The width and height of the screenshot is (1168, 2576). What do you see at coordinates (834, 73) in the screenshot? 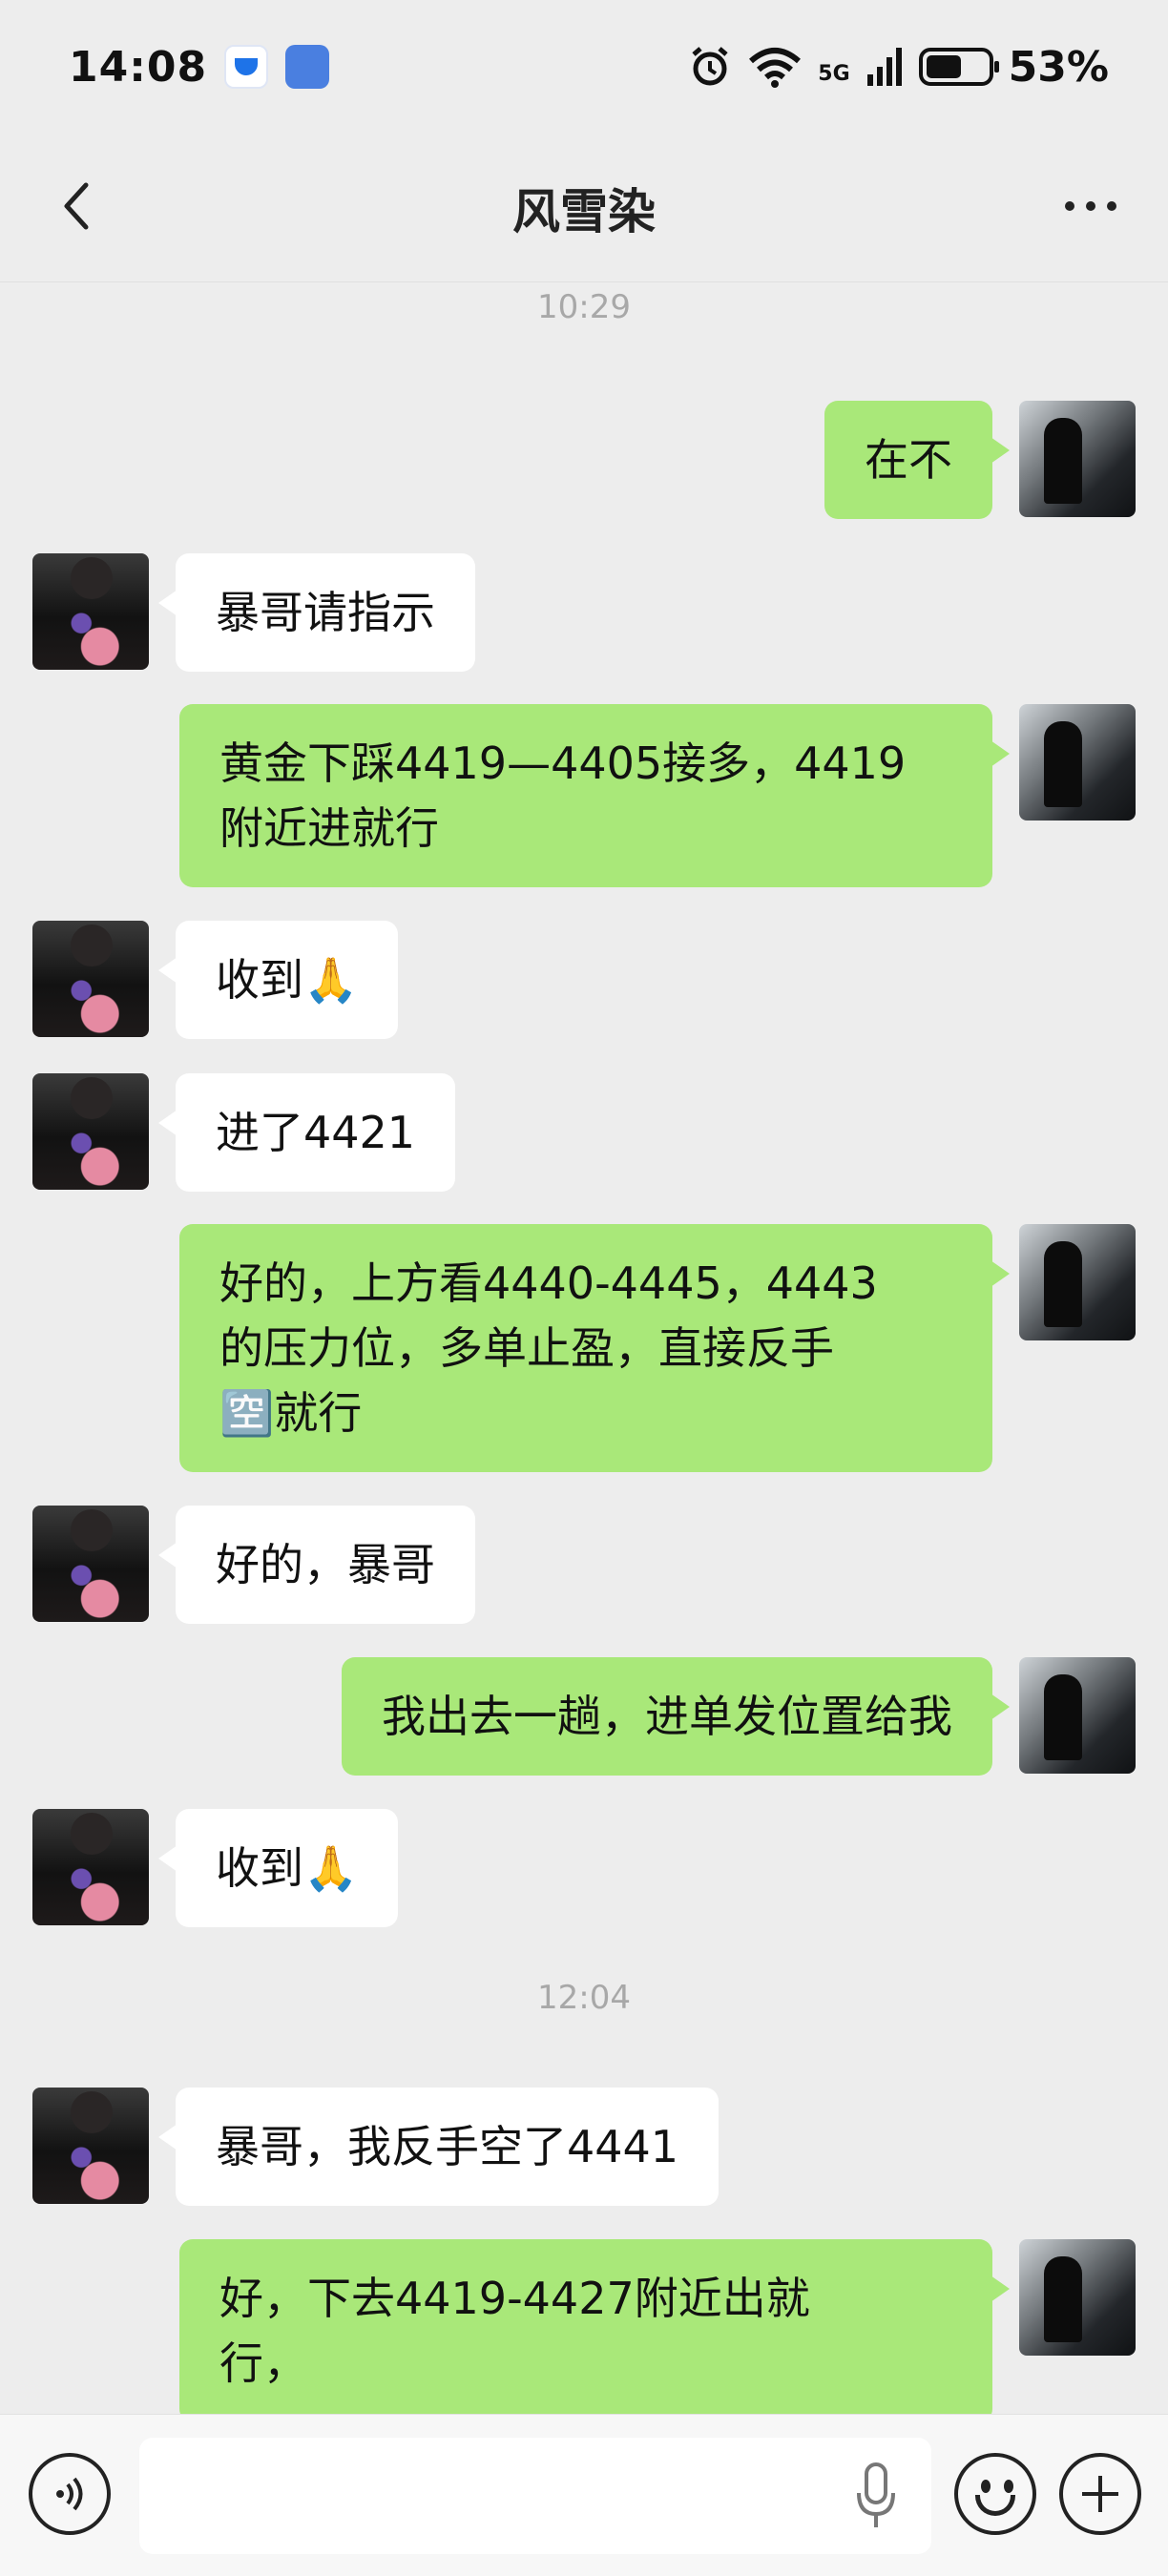
I see `network-type-label: 5G` at bounding box center [834, 73].